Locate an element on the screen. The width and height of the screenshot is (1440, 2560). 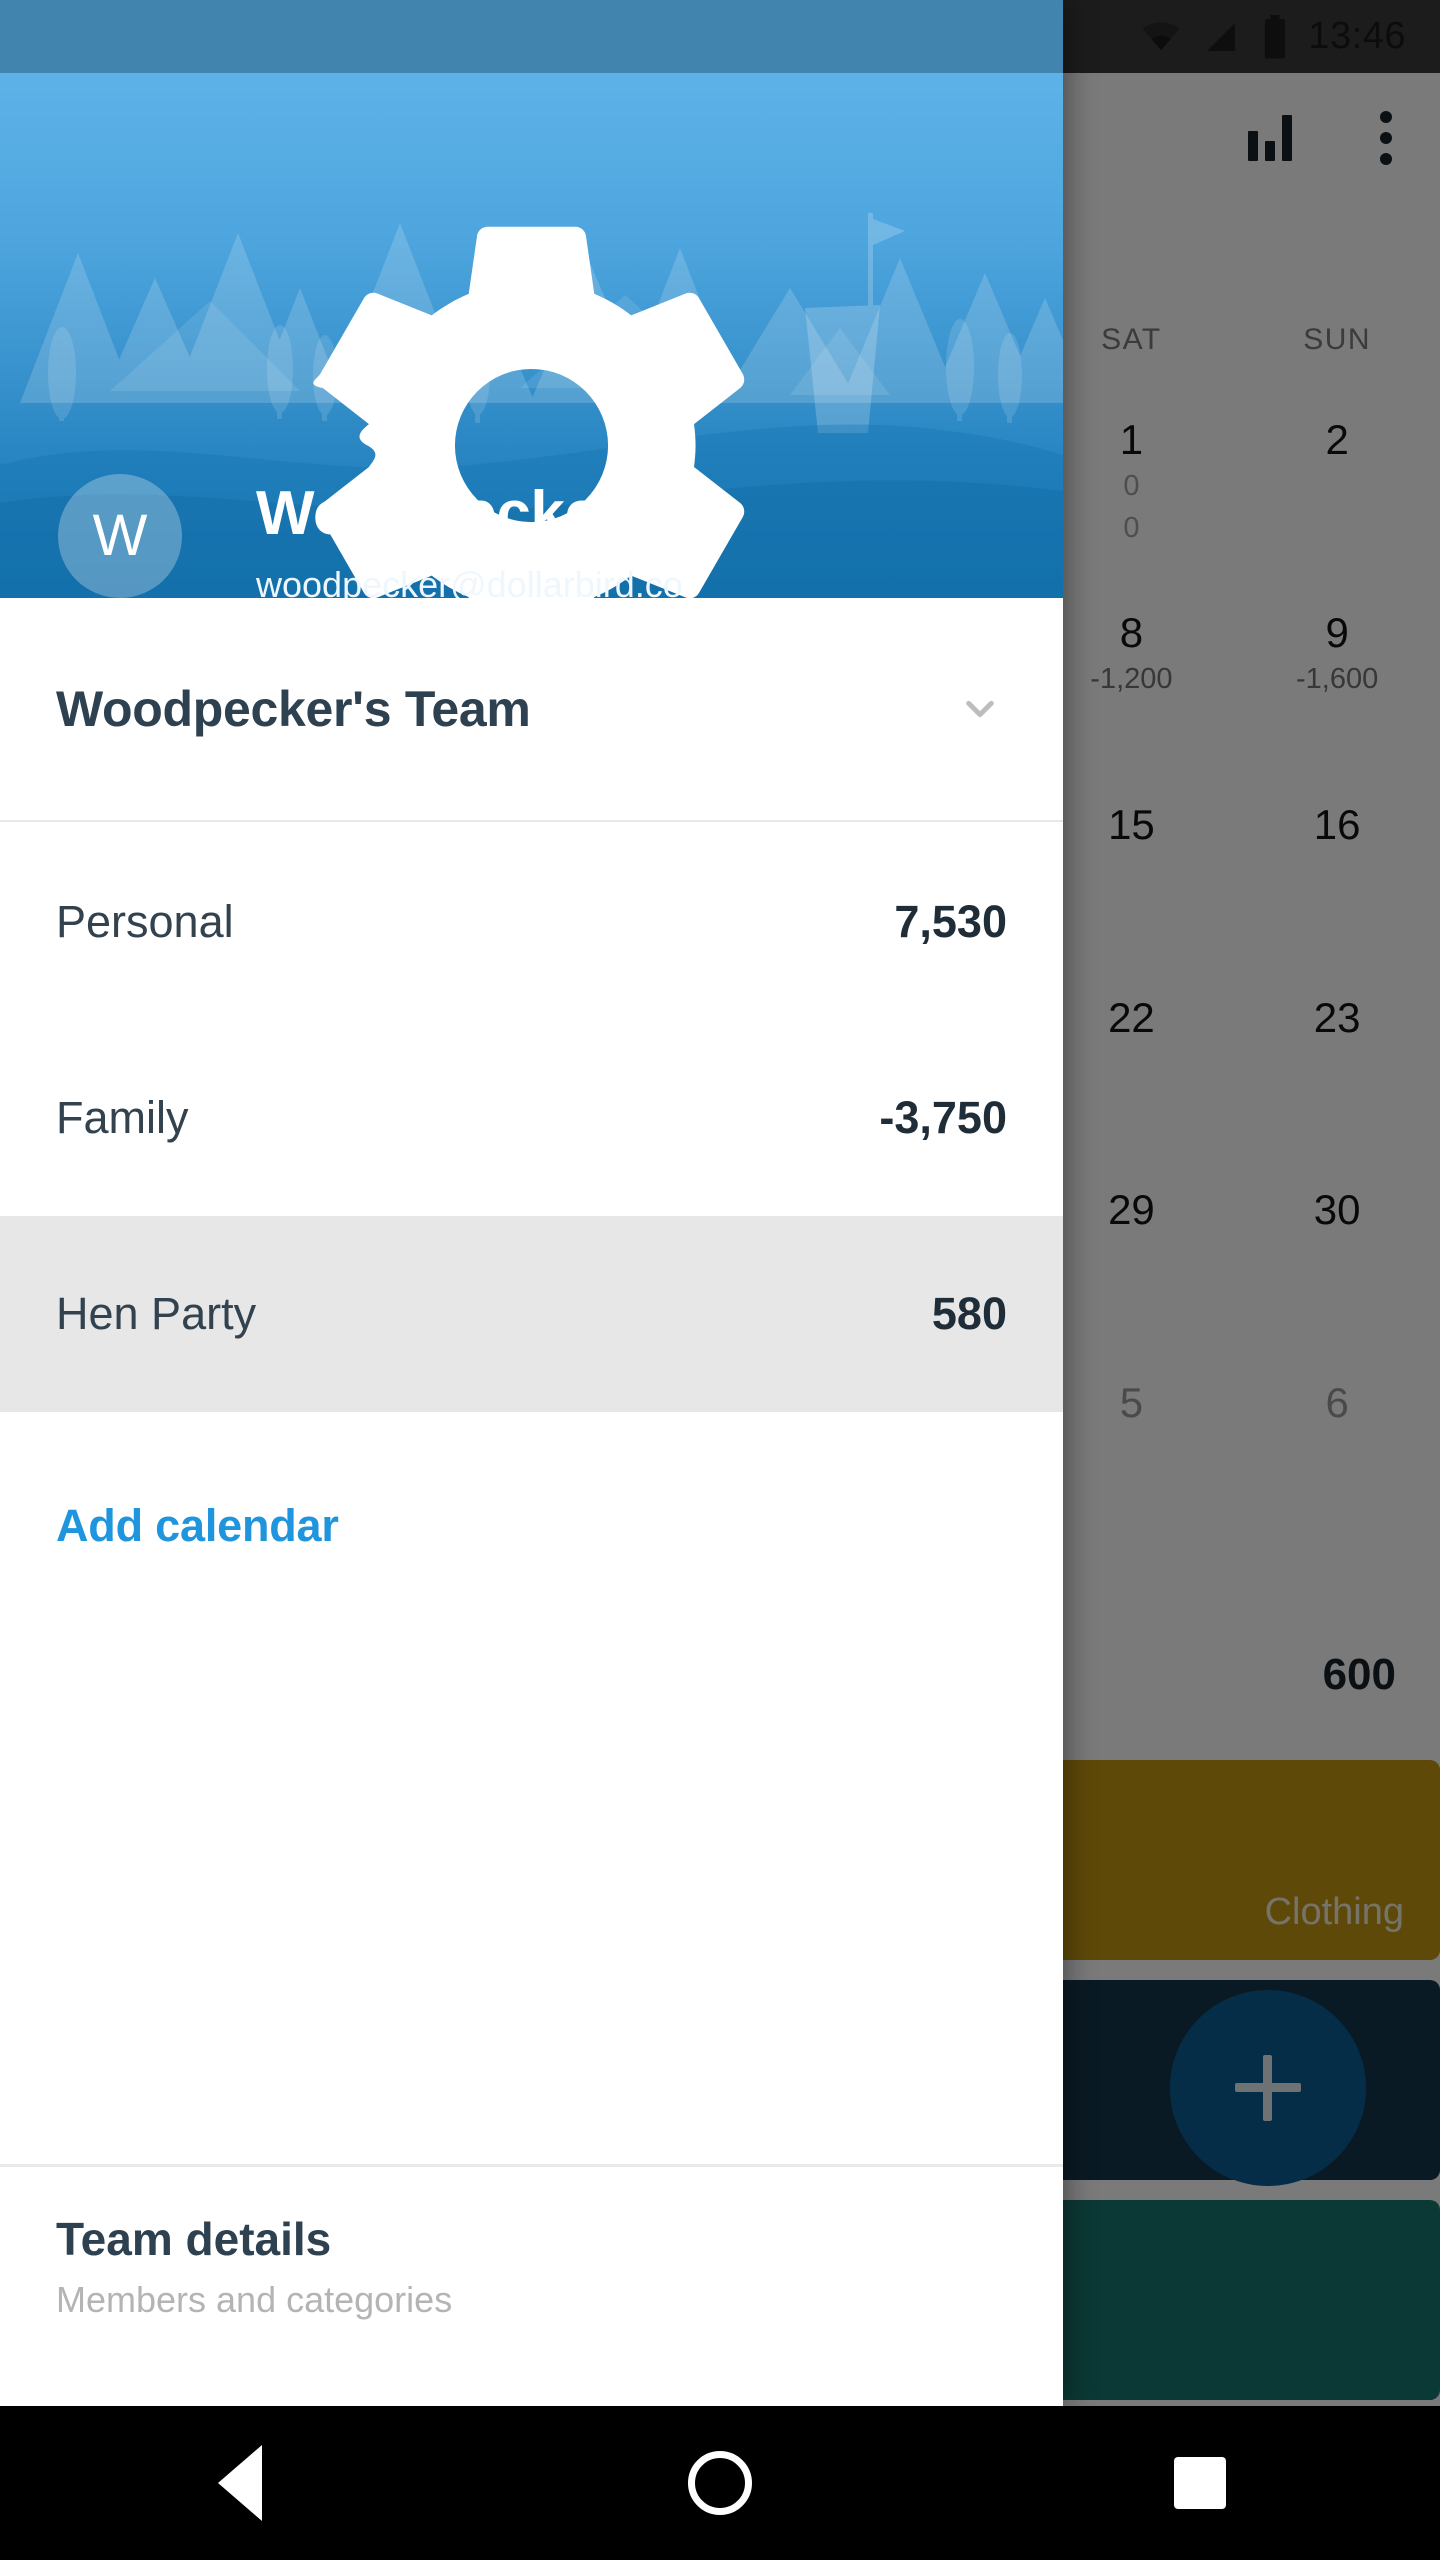
team-name: Woodpecker's Team is located at coordinates (293, 709).